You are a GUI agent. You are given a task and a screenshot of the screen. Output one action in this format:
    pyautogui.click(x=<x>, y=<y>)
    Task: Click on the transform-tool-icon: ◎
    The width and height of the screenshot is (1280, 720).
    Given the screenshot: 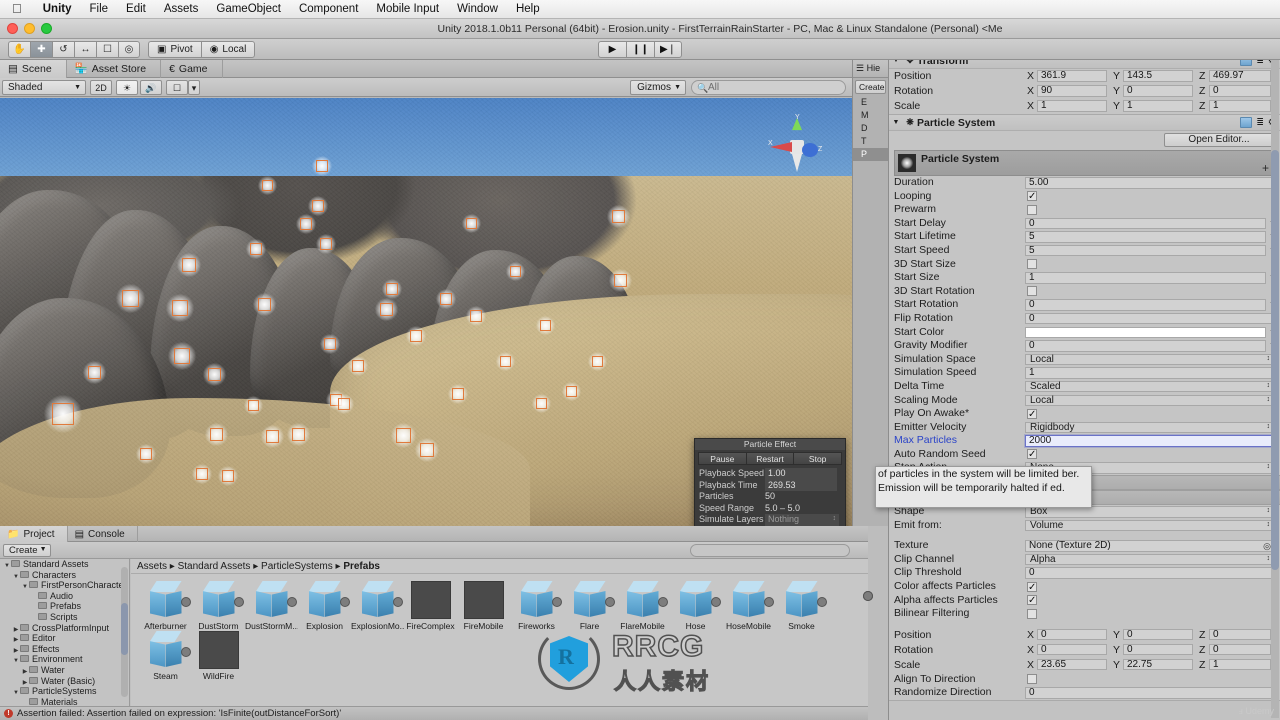 What is the action you would take?
    pyautogui.click(x=129, y=49)
    